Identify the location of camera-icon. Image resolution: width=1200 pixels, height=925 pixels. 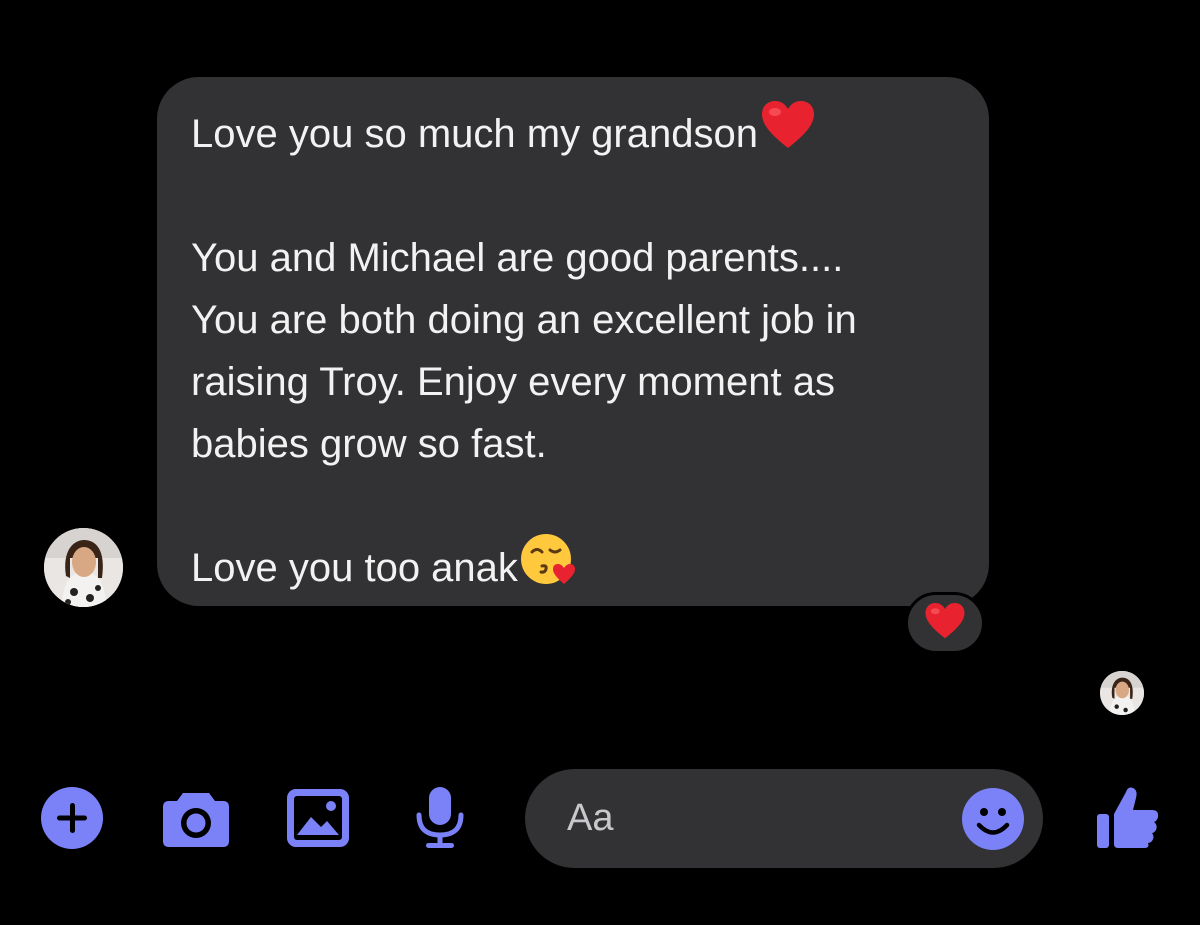
(196, 820).